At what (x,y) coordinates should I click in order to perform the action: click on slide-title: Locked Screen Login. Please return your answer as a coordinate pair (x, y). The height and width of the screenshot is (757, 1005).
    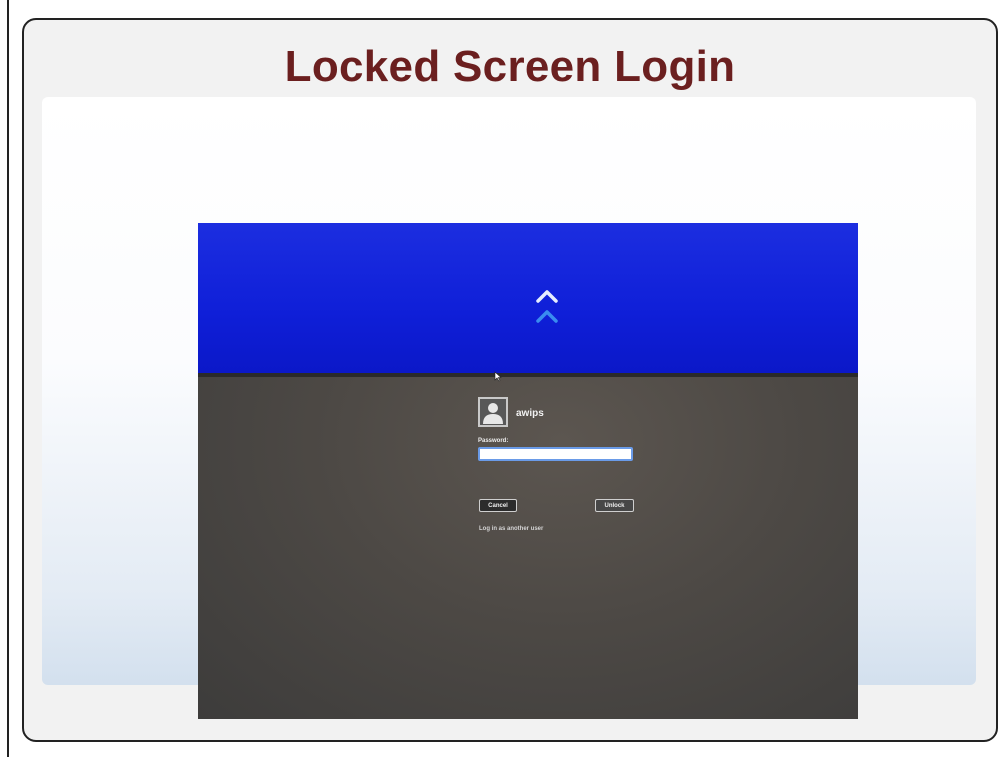
    Looking at the image, I should click on (510, 66).